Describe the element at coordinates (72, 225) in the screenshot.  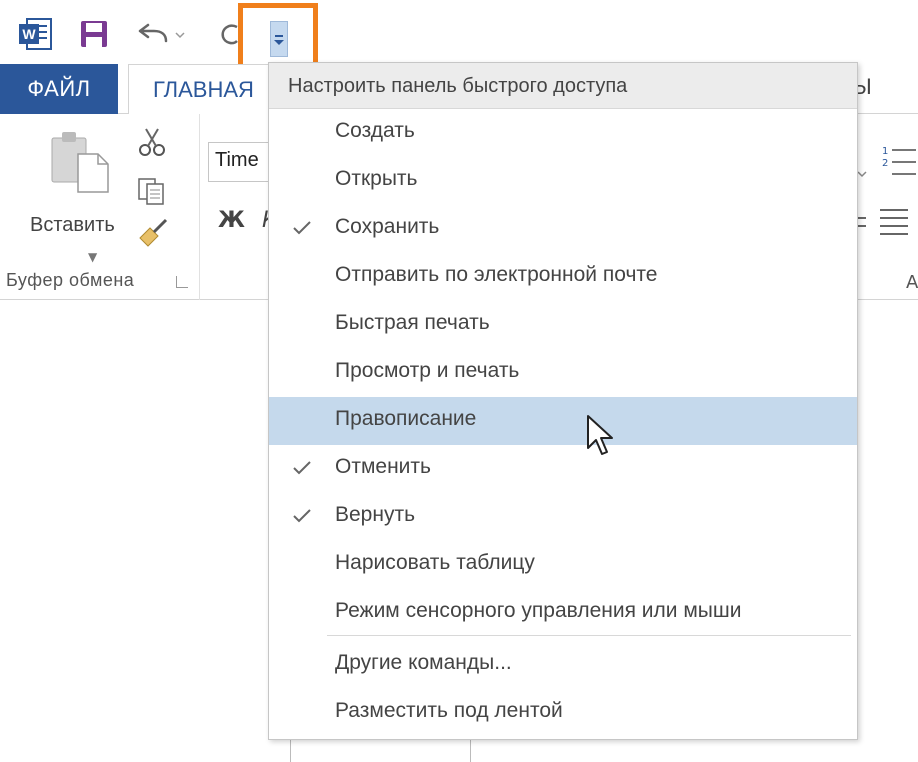
I see `paste-label: Вставить` at that location.